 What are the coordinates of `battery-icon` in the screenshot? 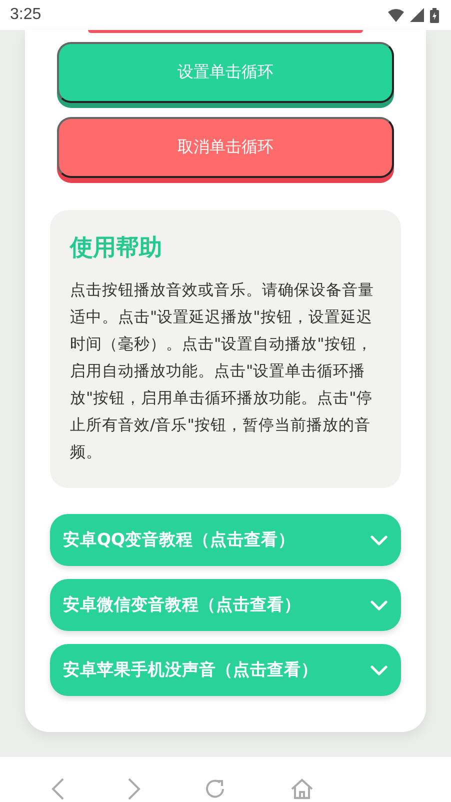 It's located at (434, 15).